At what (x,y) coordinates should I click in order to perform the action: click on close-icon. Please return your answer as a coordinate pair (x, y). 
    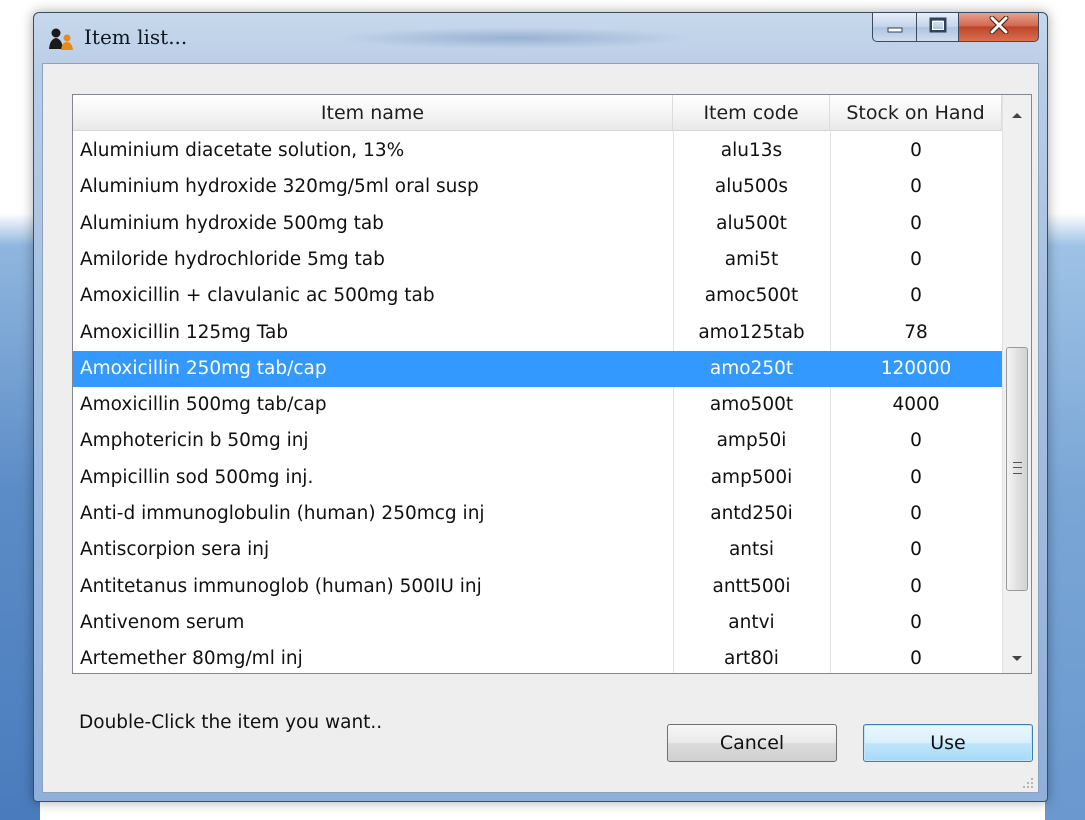
    Looking at the image, I should click on (999, 26).